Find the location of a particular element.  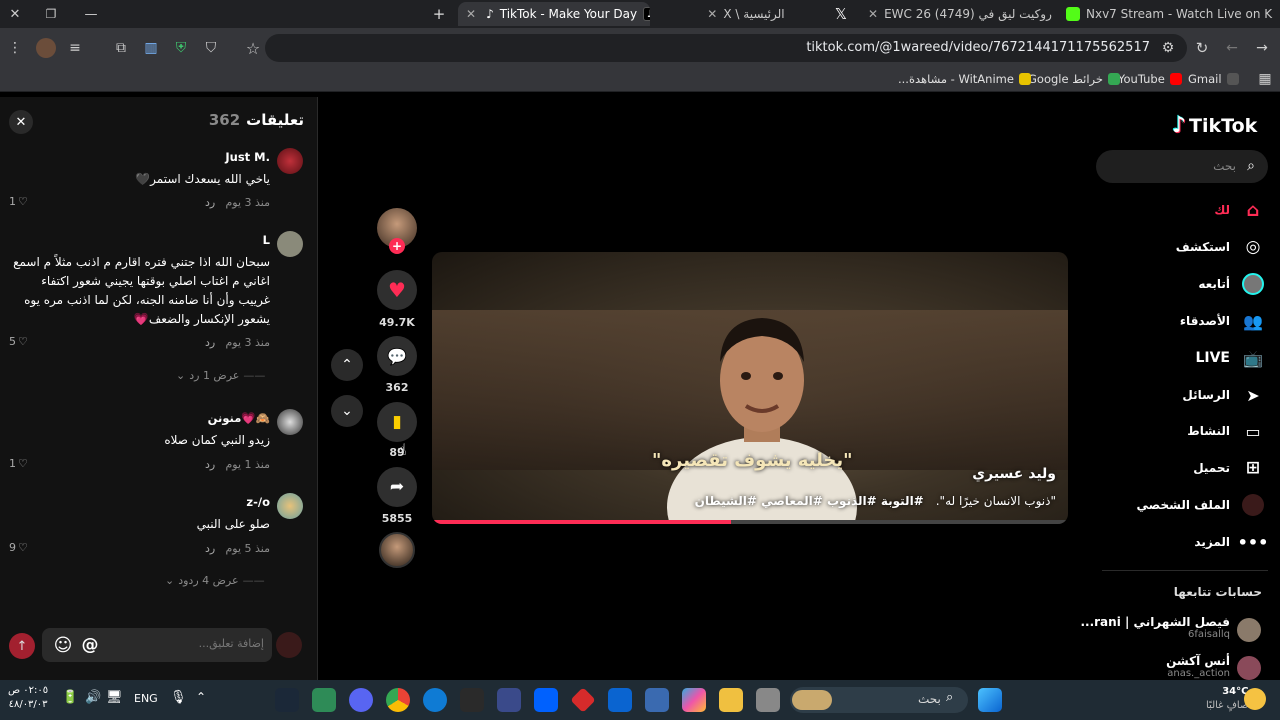

video-hashtags: #التوبة #الذنوب #المعاصي #الشيطان is located at coordinates (809, 501).